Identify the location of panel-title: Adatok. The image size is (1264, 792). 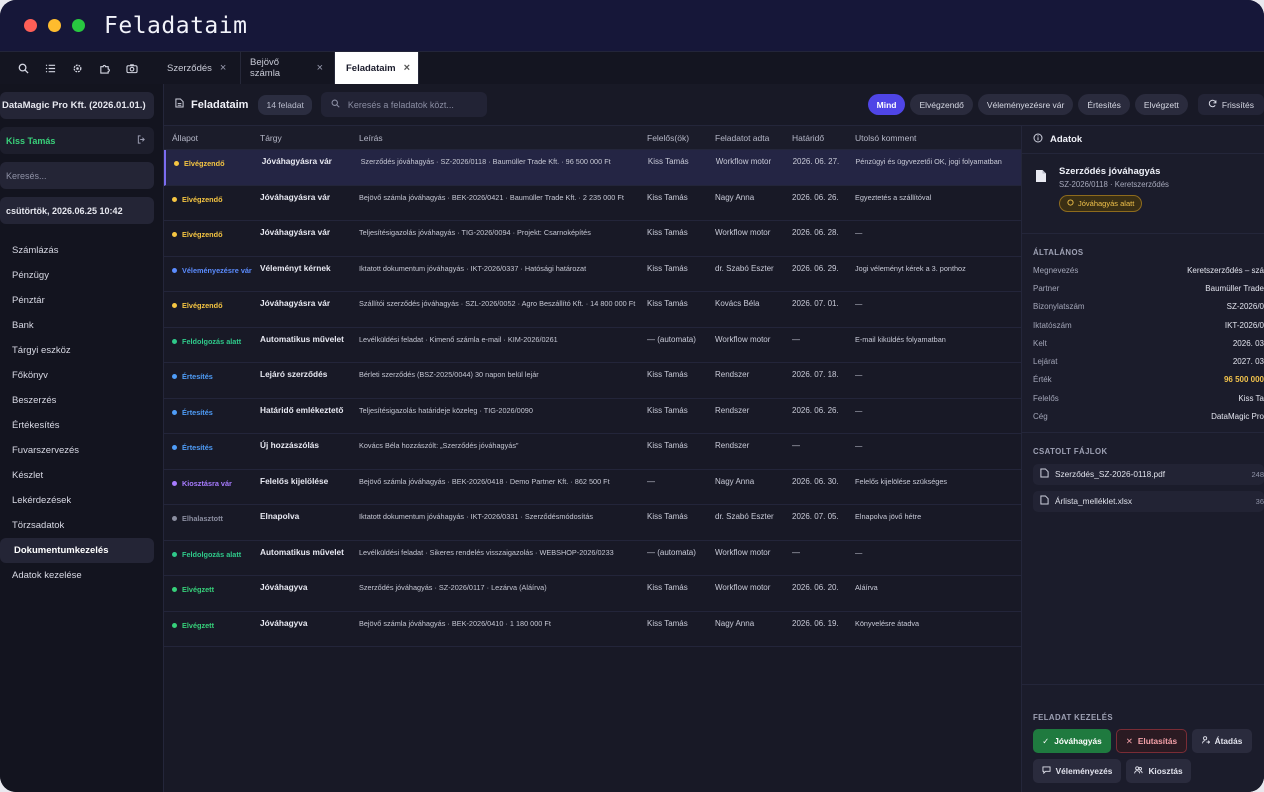
(1066, 139).